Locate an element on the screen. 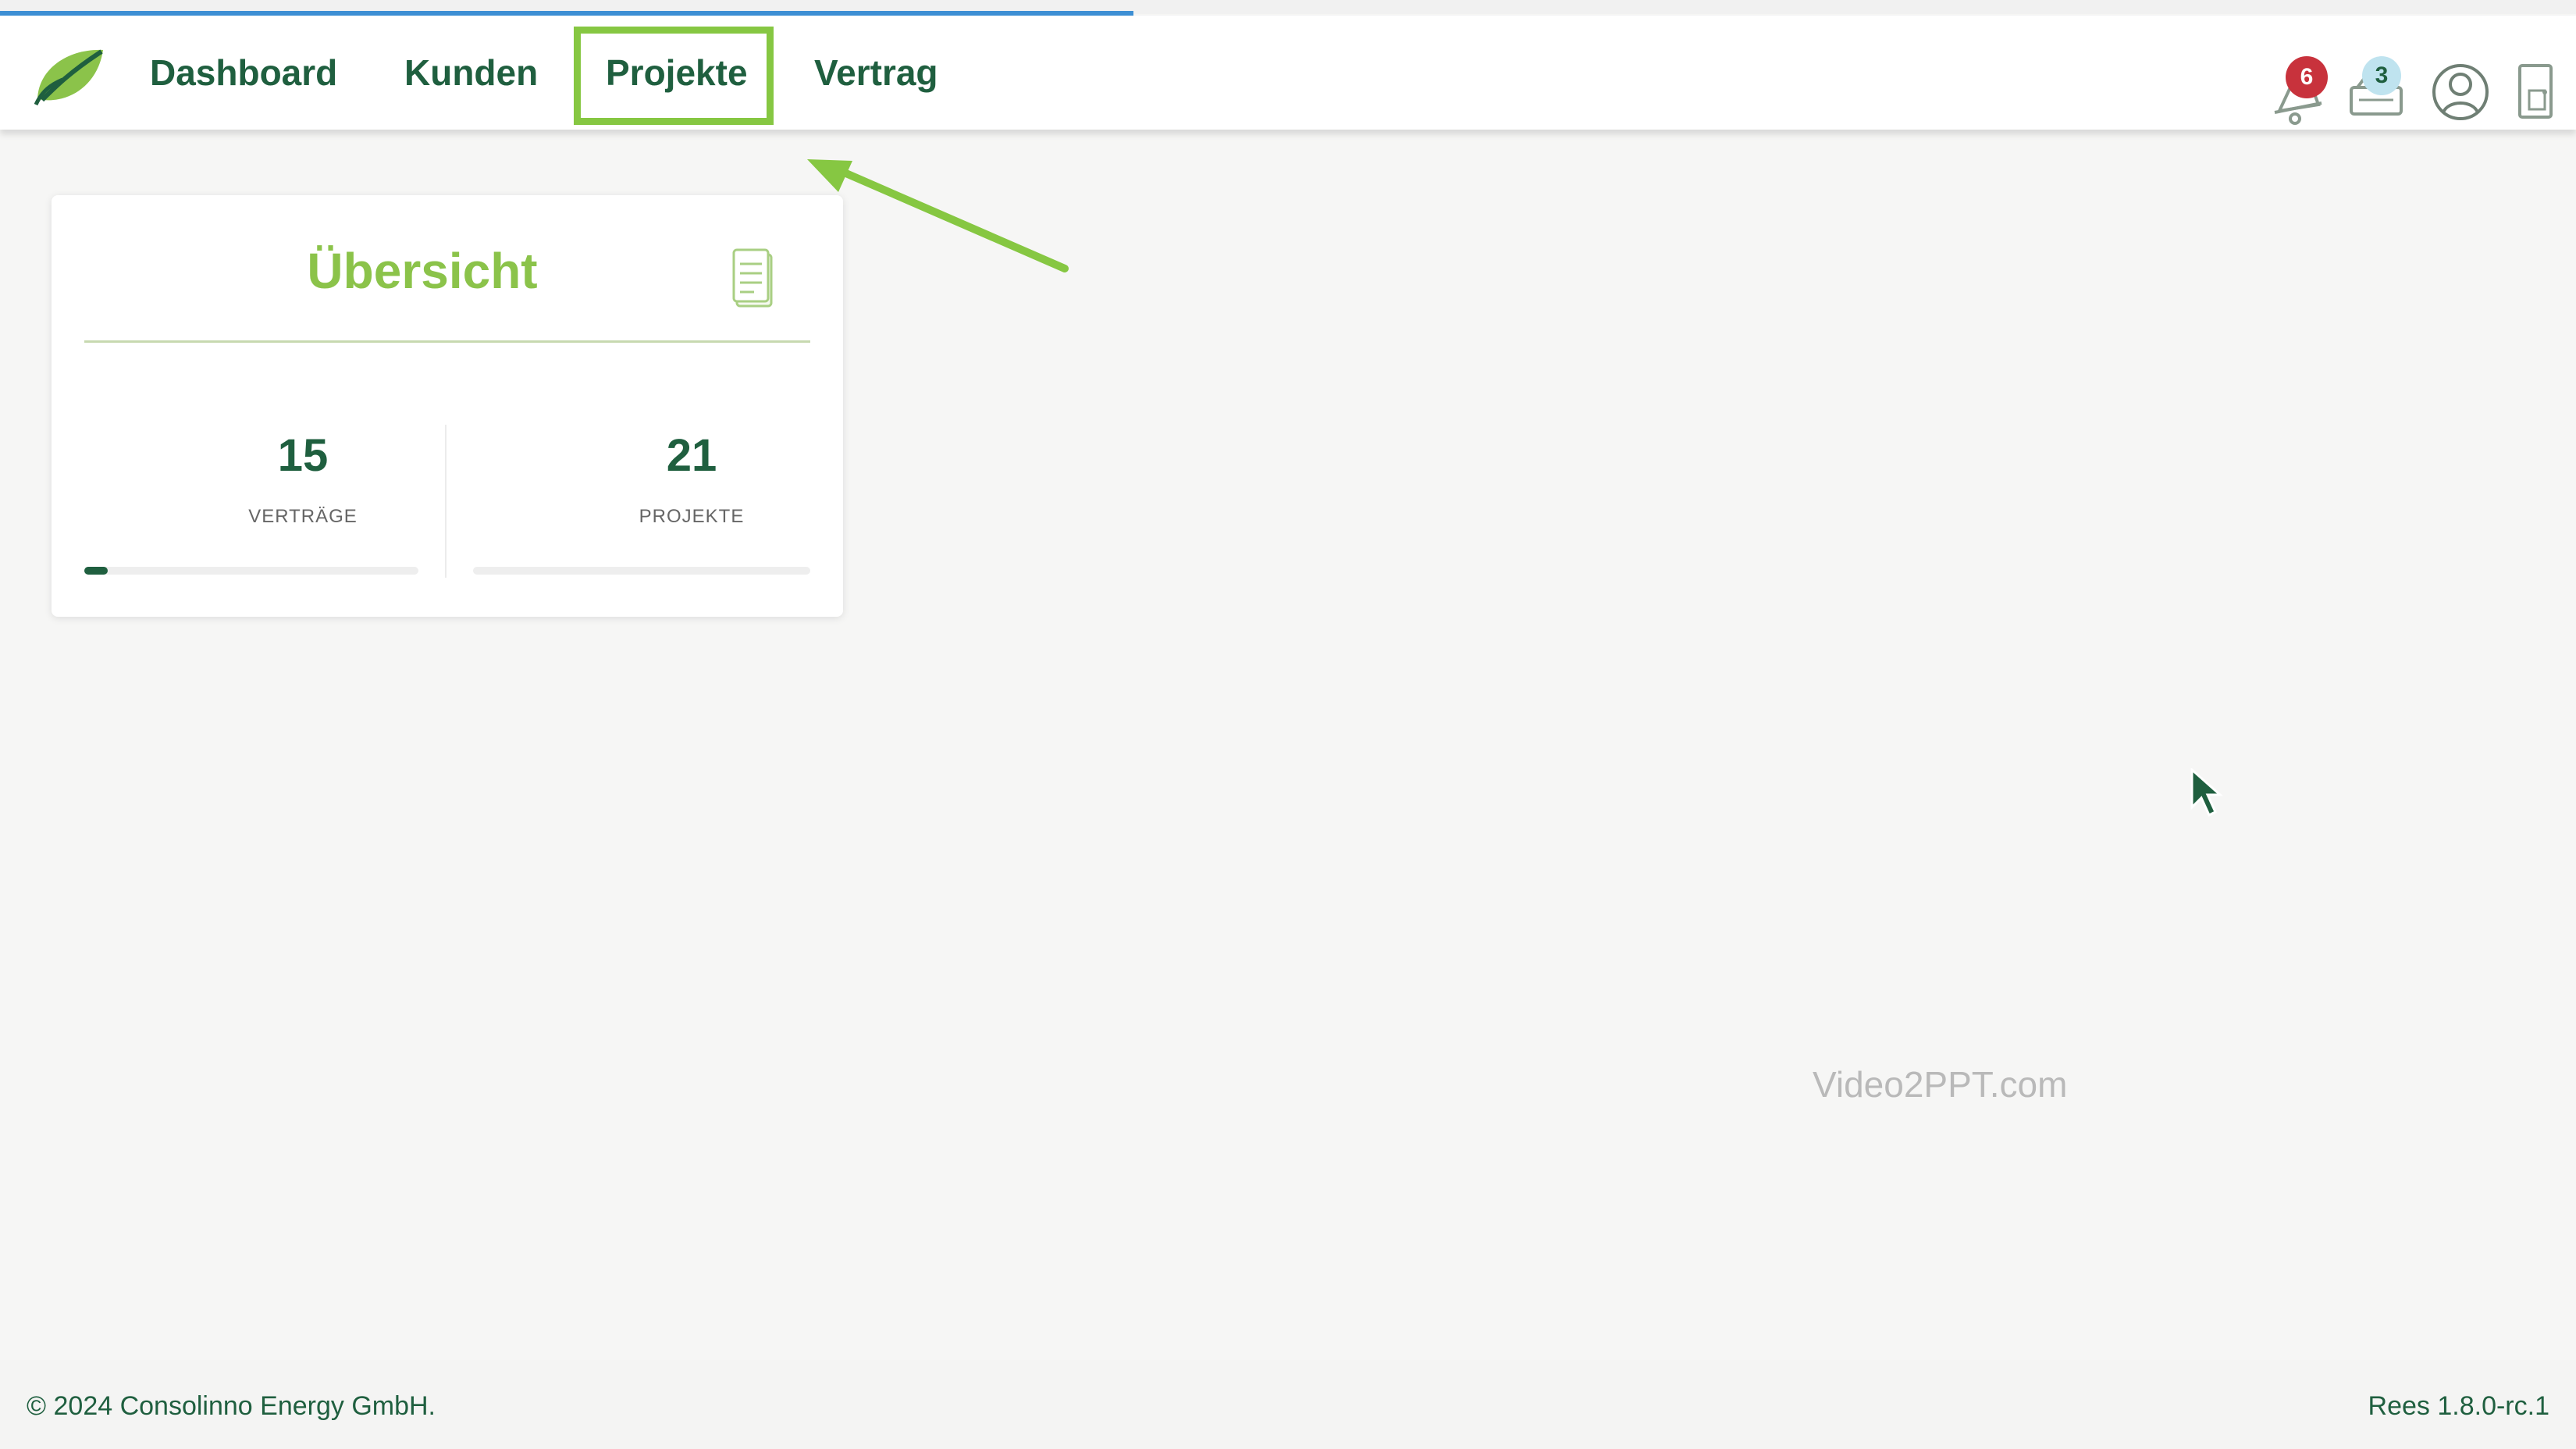  overview-title: Übersicht is located at coordinates (422, 271).